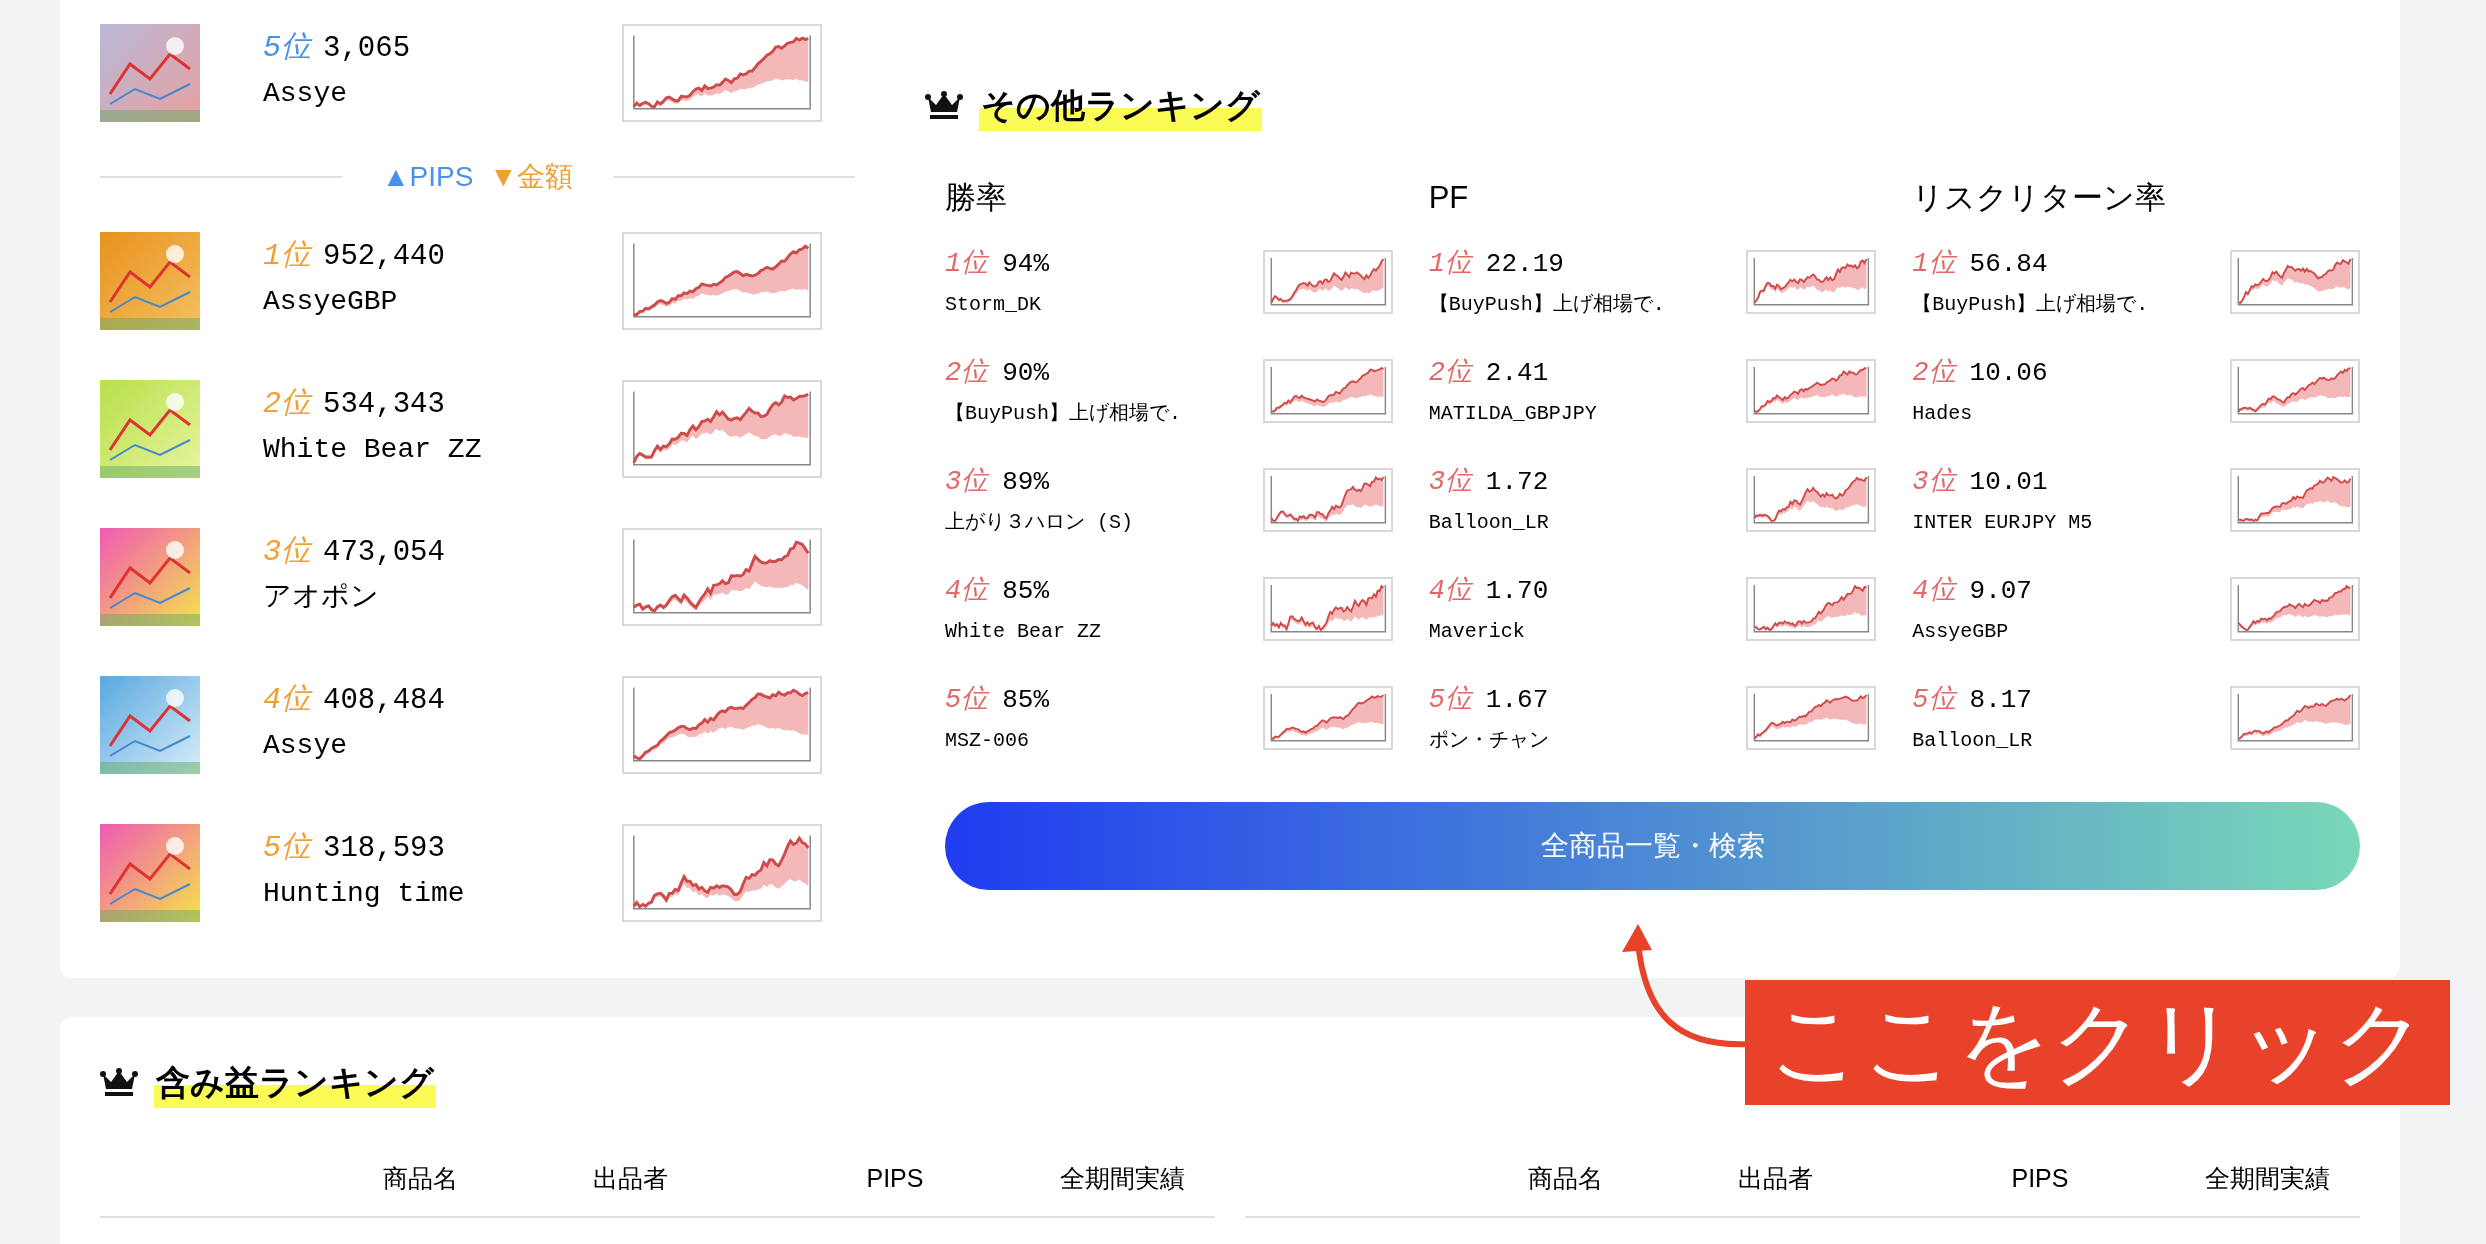 This screenshot has height=1244, width=2486. I want to click on product-name: Hunting time, so click(364, 894).